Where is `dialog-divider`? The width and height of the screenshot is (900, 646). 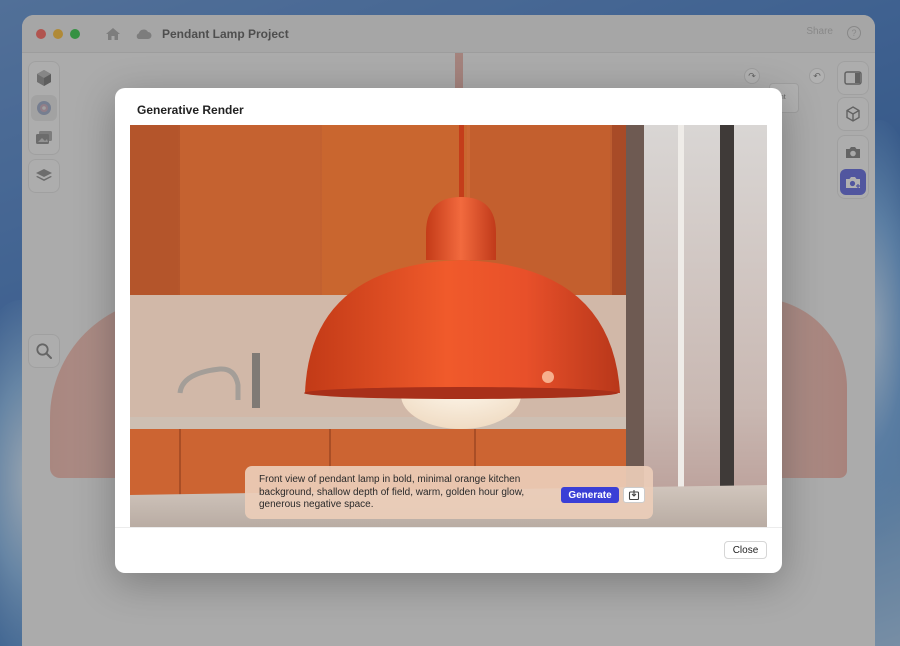
dialog-divider is located at coordinates (448, 527).